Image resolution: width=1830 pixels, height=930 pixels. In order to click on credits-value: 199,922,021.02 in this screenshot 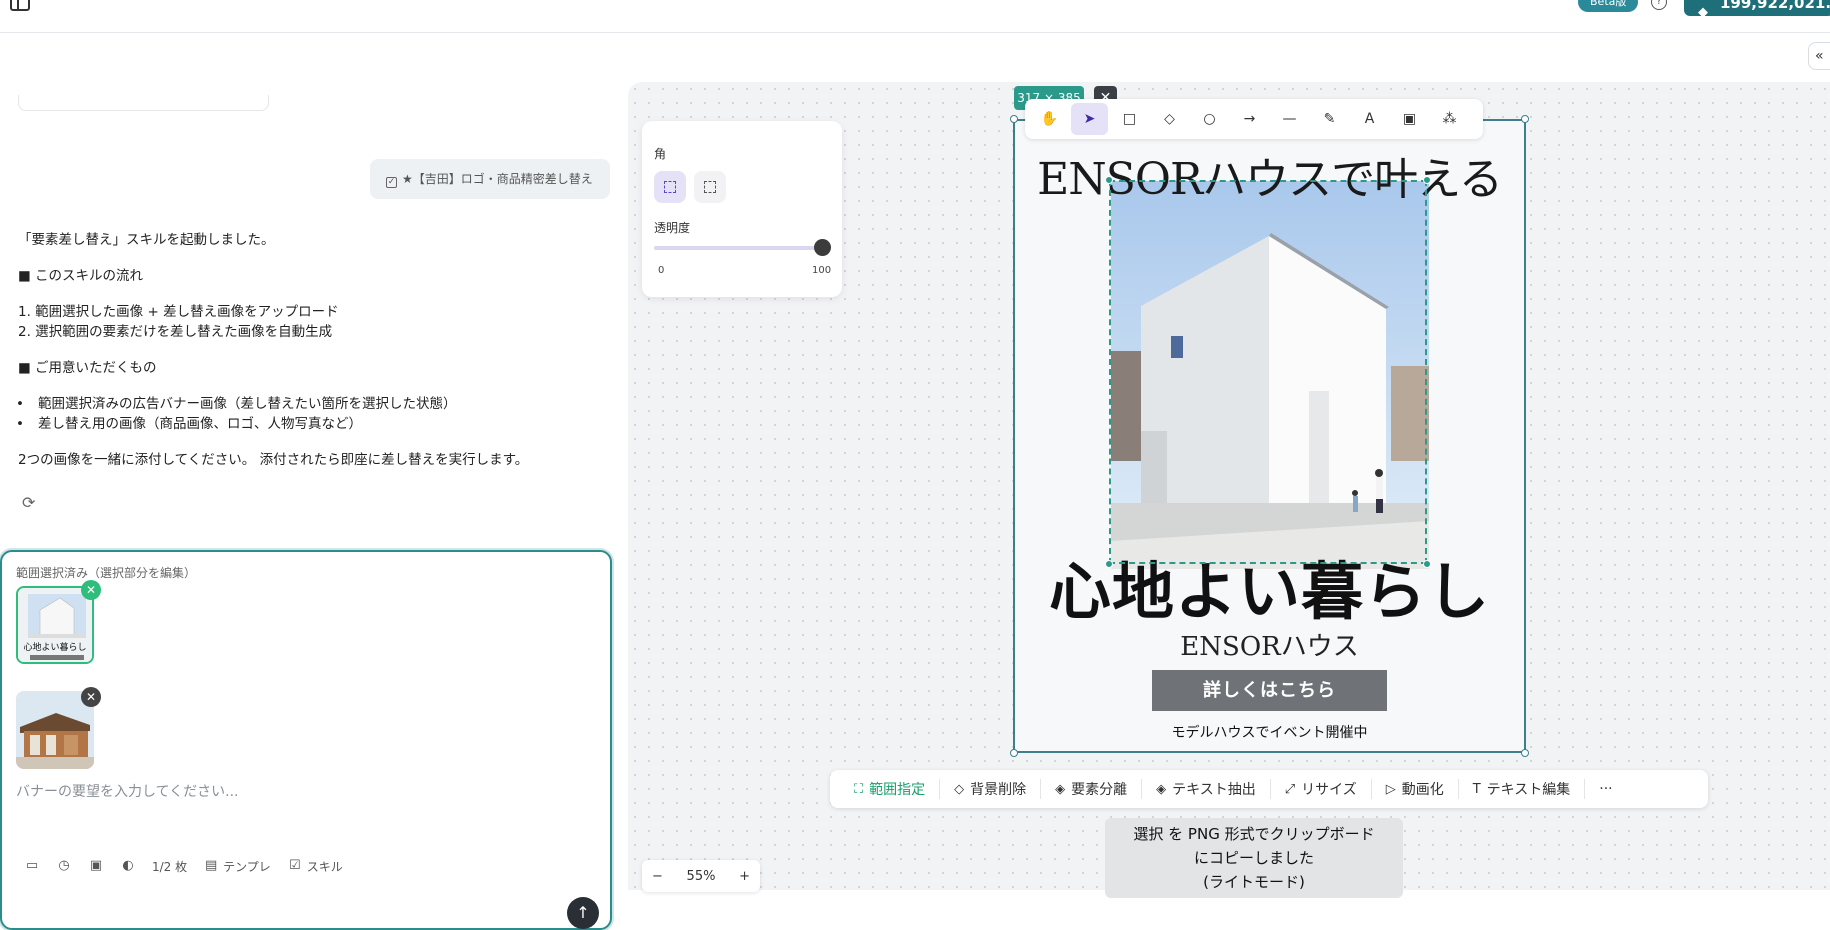, I will do `click(1775, 6)`.